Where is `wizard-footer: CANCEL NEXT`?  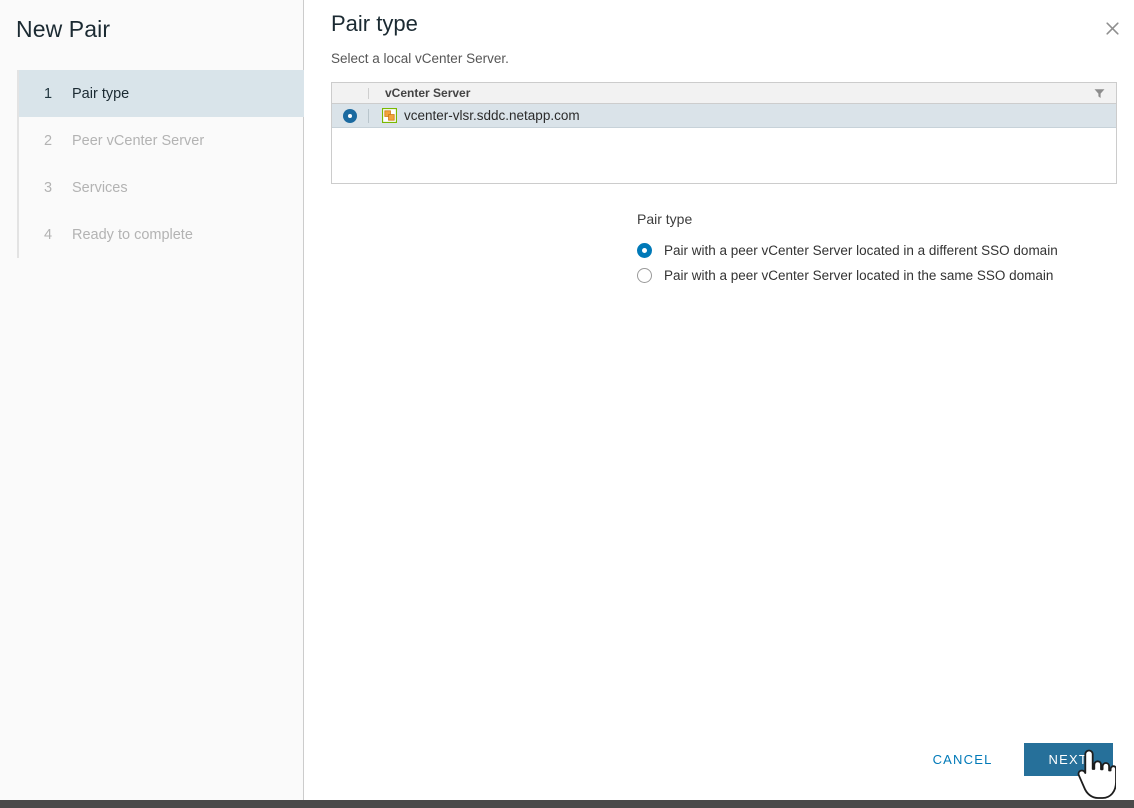 wizard-footer: CANCEL NEXT is located at coordinates (719, 759).